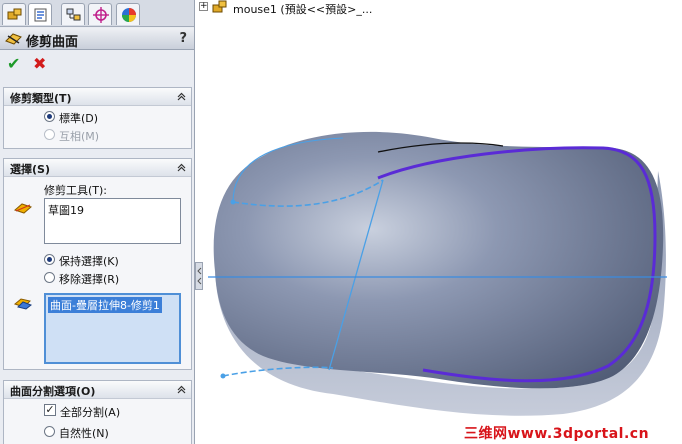  What do you see at coordinates (219, 6) in the screenshot?
I see `part-icon` at bounding box center [219, 6].